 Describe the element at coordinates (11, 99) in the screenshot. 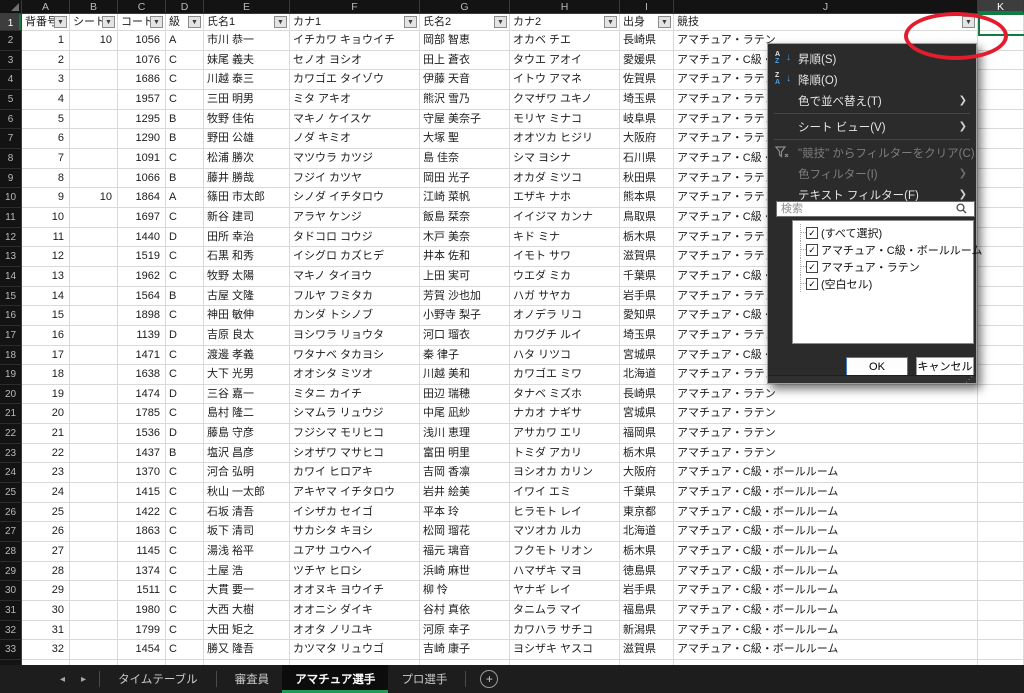

I see `row-header-5: 5` at that location.